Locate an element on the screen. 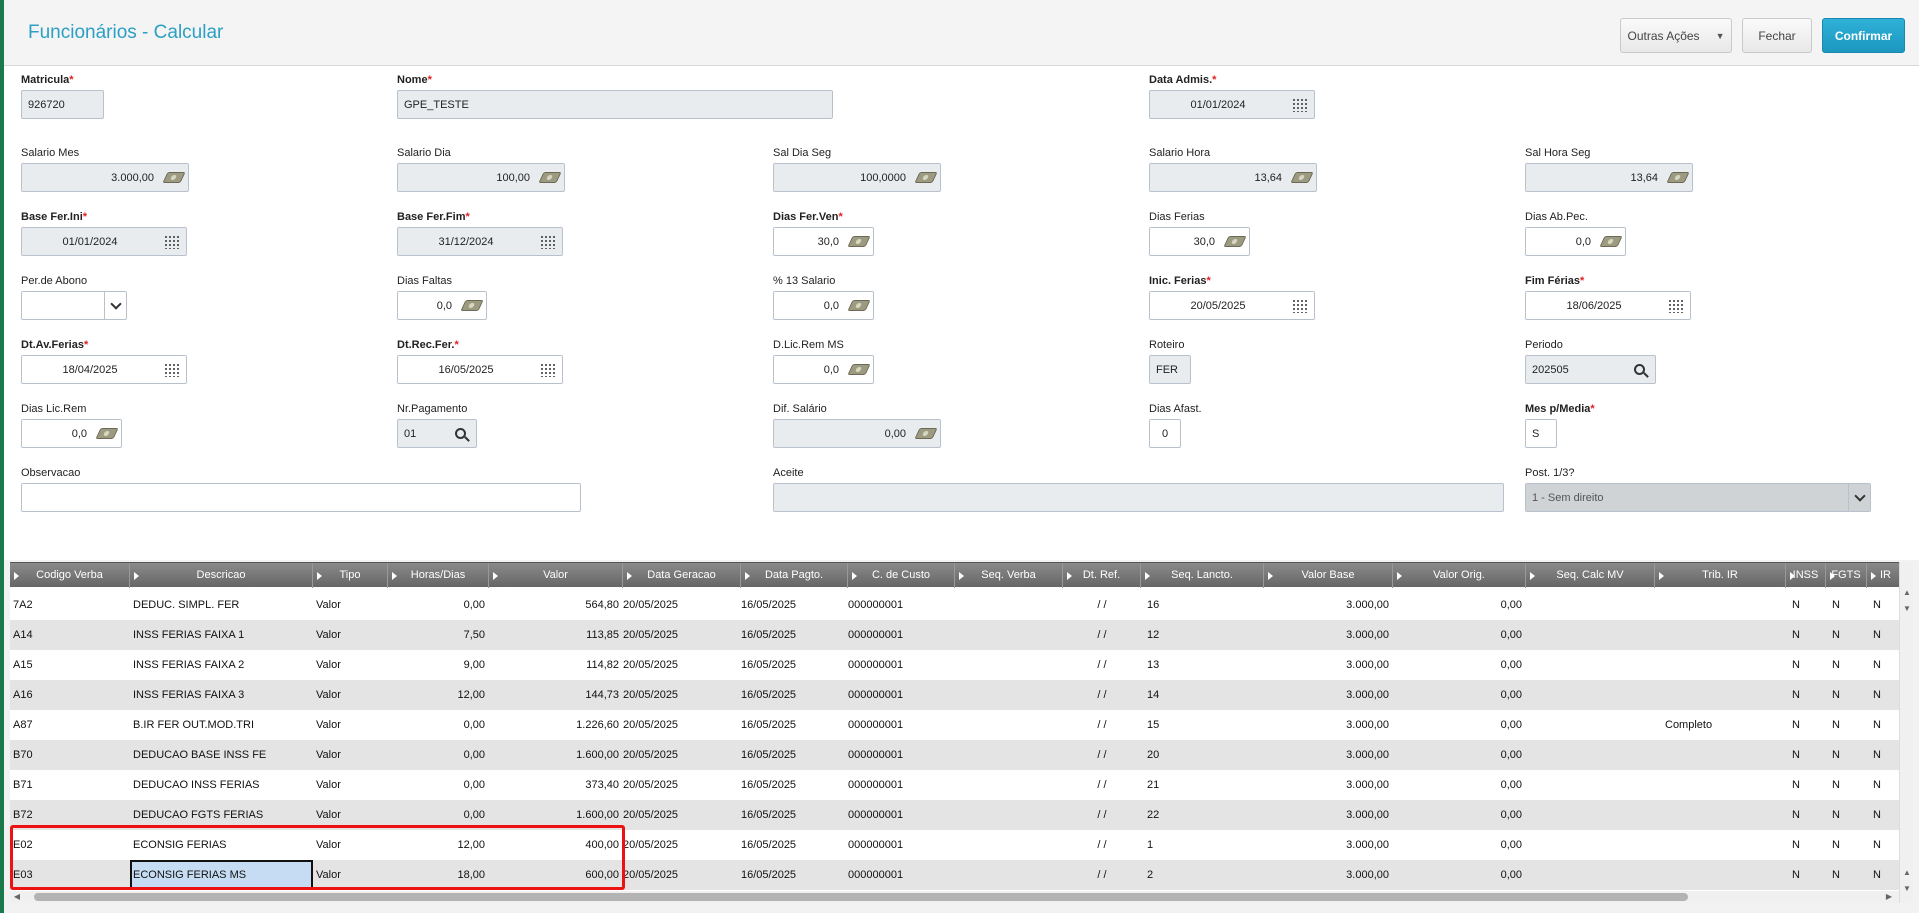  matricula-input: 926720 is located at coordinates (62, 104).